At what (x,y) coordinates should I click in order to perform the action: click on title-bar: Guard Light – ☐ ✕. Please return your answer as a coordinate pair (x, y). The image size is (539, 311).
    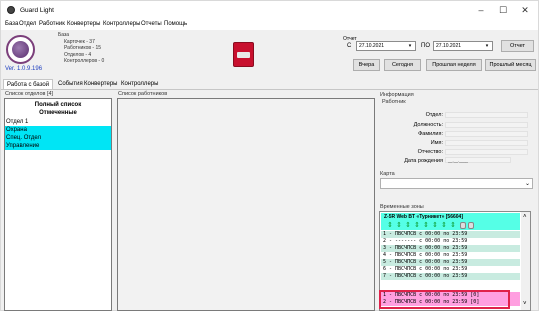
    Looking at the image, I should click on (269, 10).